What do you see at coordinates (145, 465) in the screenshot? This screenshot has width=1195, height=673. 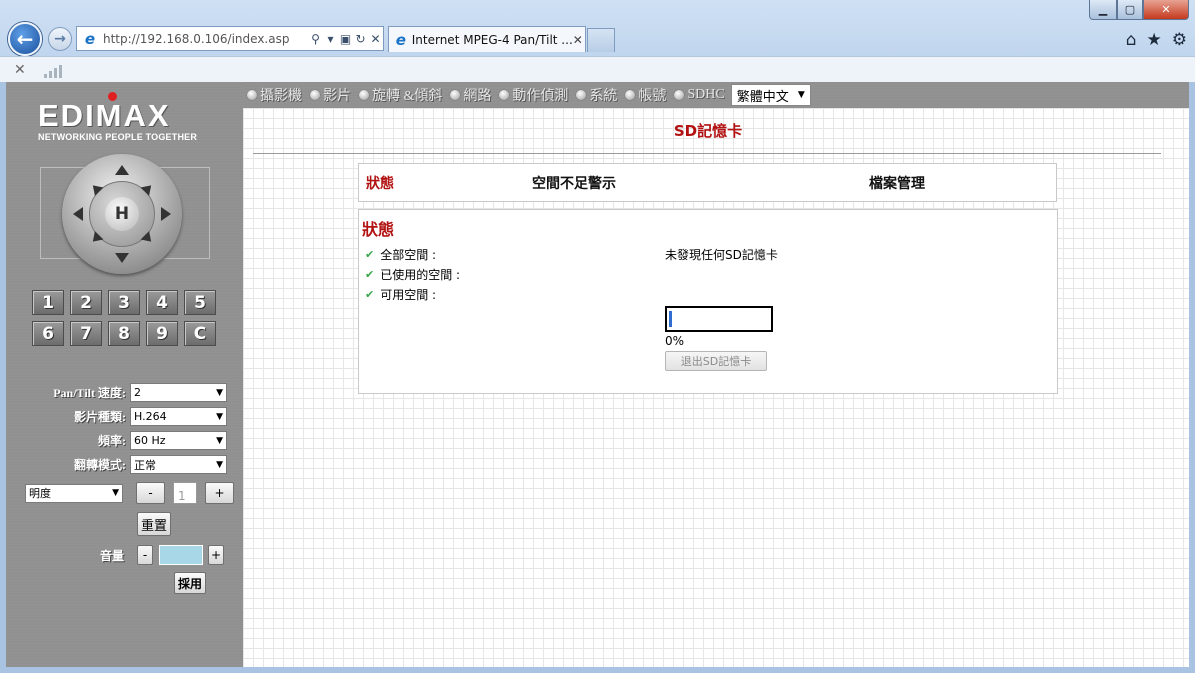 I see `flip-mode-value: 正常` at bounding box center [145, 465].